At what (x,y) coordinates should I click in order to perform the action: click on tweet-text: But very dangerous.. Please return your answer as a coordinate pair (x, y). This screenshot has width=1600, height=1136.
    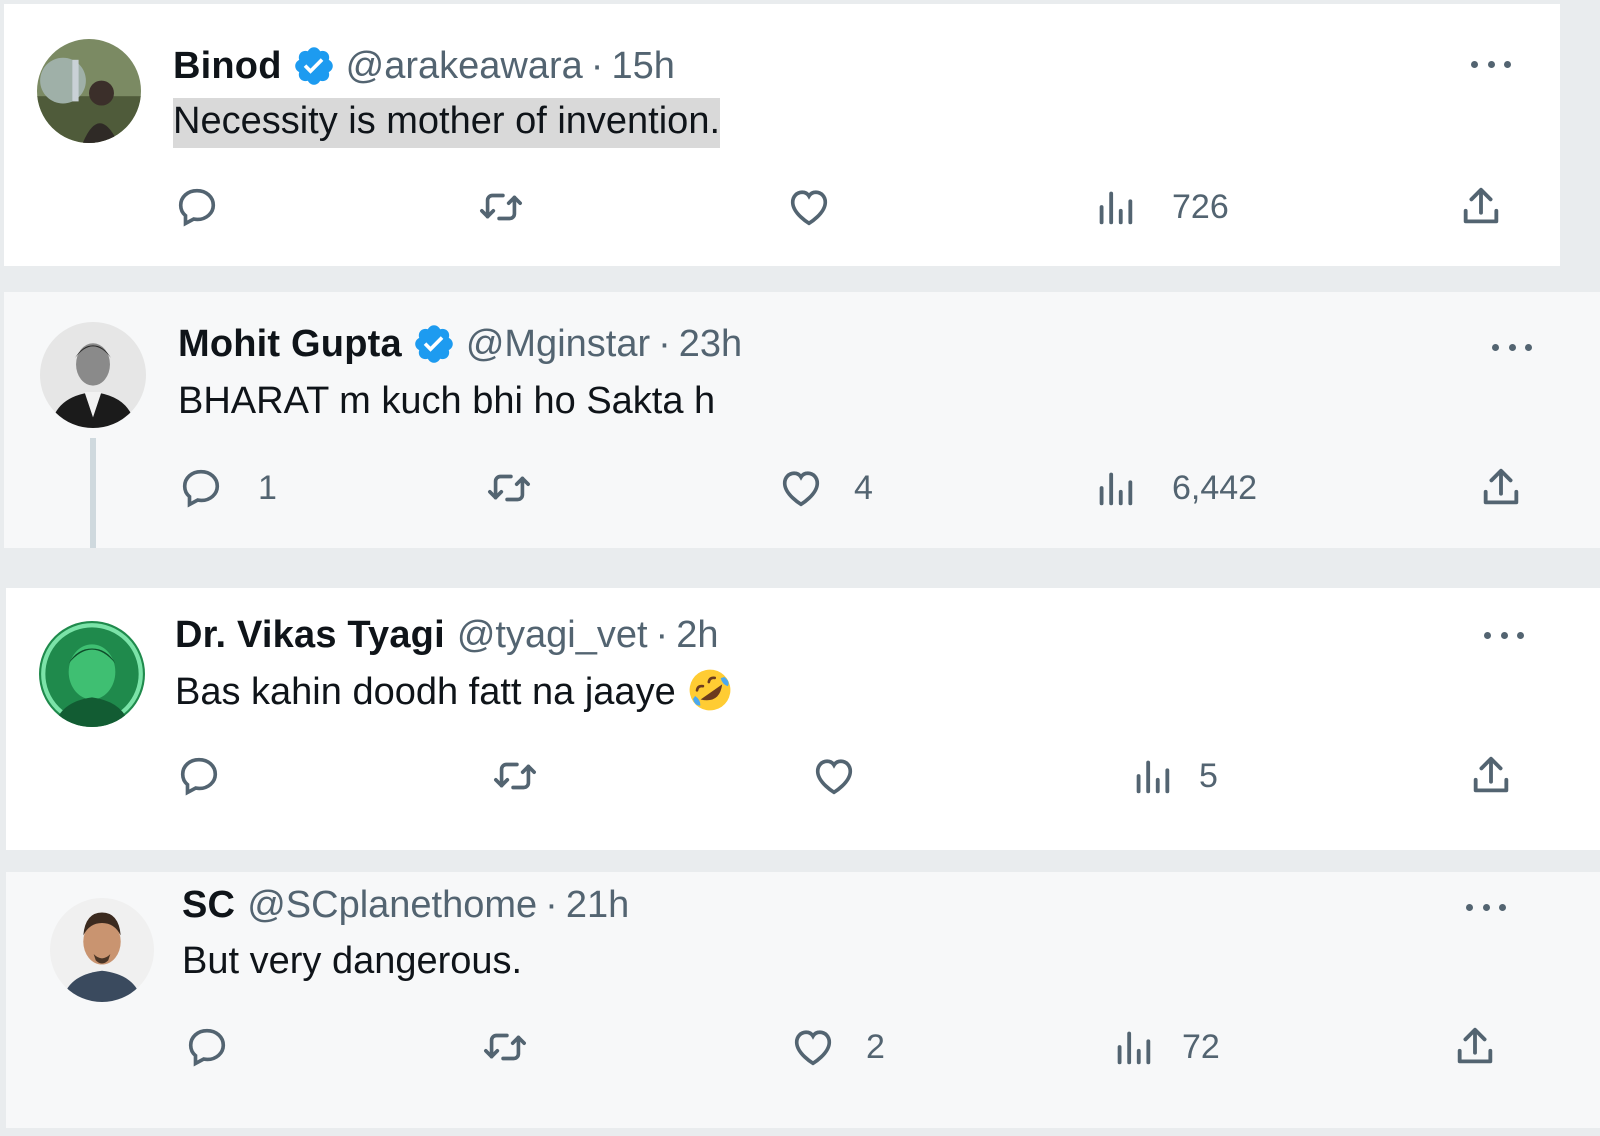
    Looking at the image, I should click on (352, 961).